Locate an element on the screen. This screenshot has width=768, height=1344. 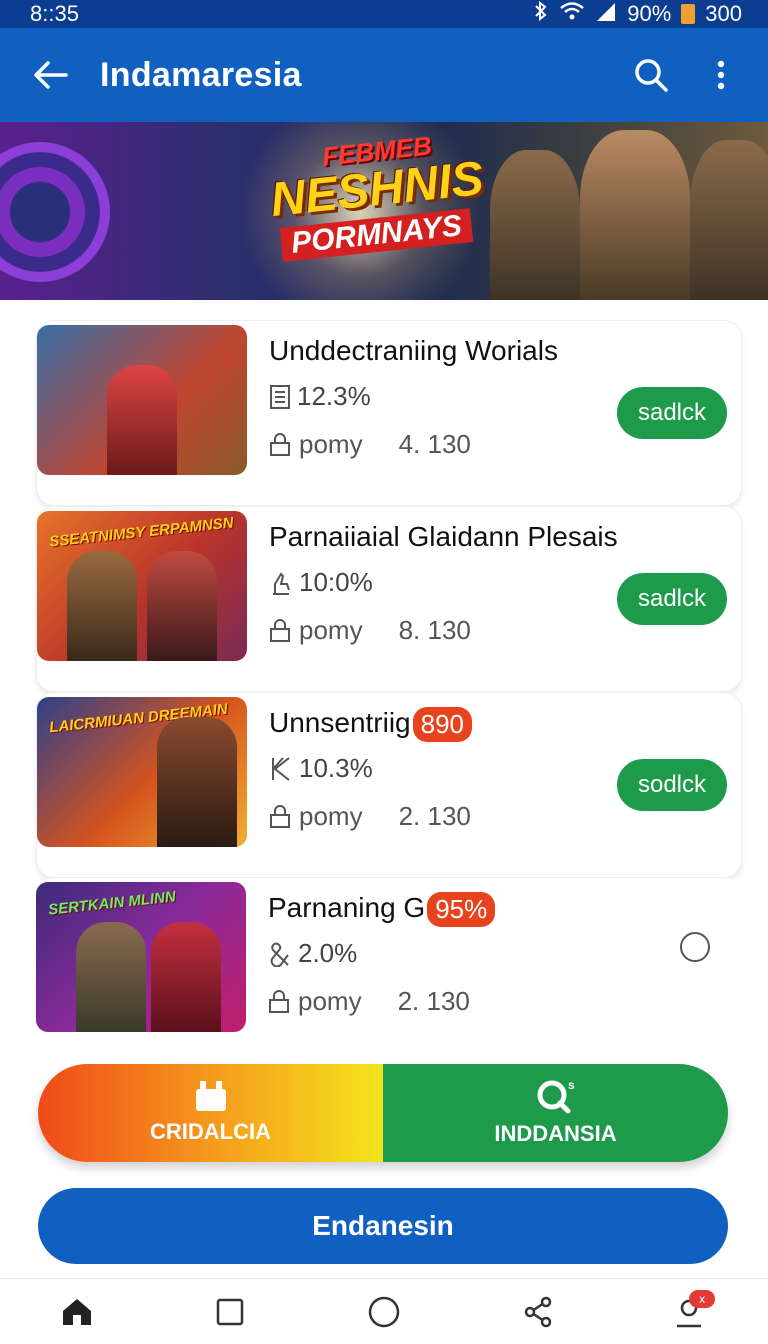
more-vert-icon is located at coordinates (721, 75).